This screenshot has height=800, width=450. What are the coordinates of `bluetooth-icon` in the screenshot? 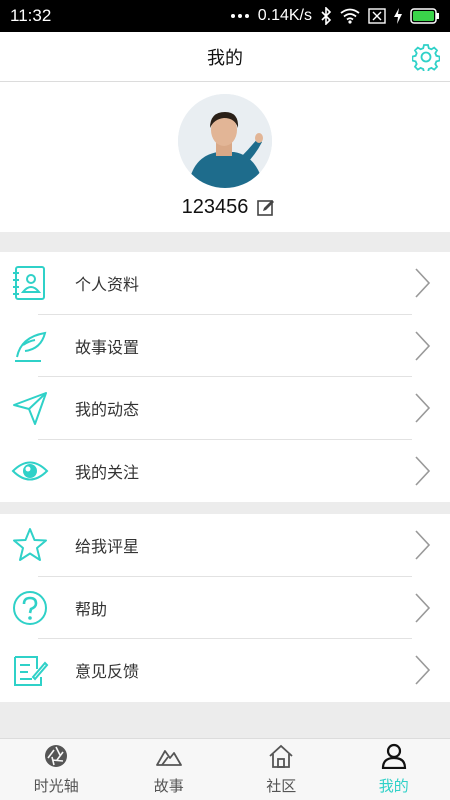 It's located at (326, 16).